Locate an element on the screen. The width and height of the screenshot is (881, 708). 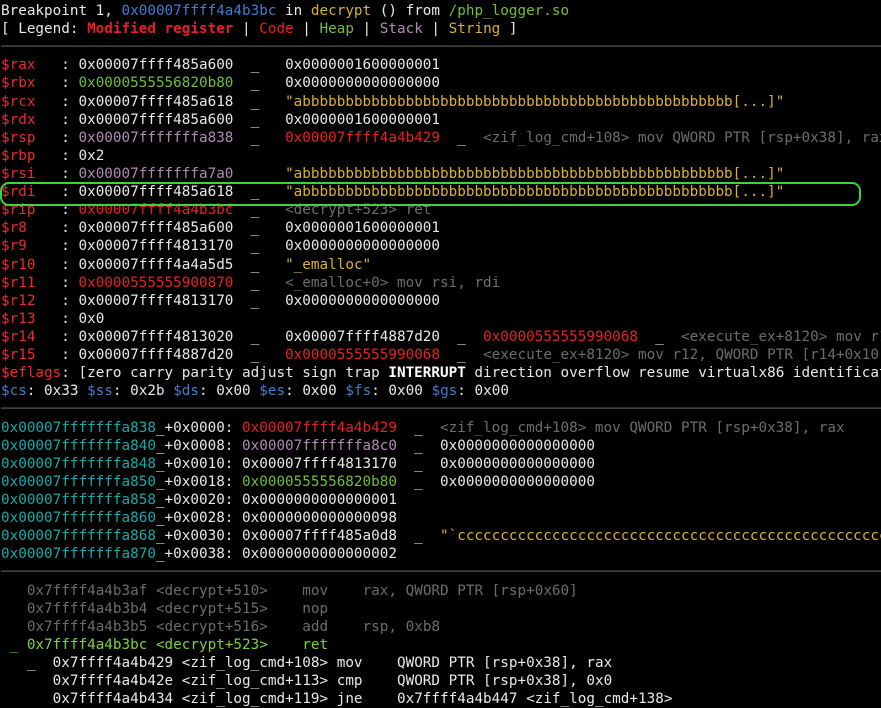
legend-sep: | is located at coordinates (246, 29).